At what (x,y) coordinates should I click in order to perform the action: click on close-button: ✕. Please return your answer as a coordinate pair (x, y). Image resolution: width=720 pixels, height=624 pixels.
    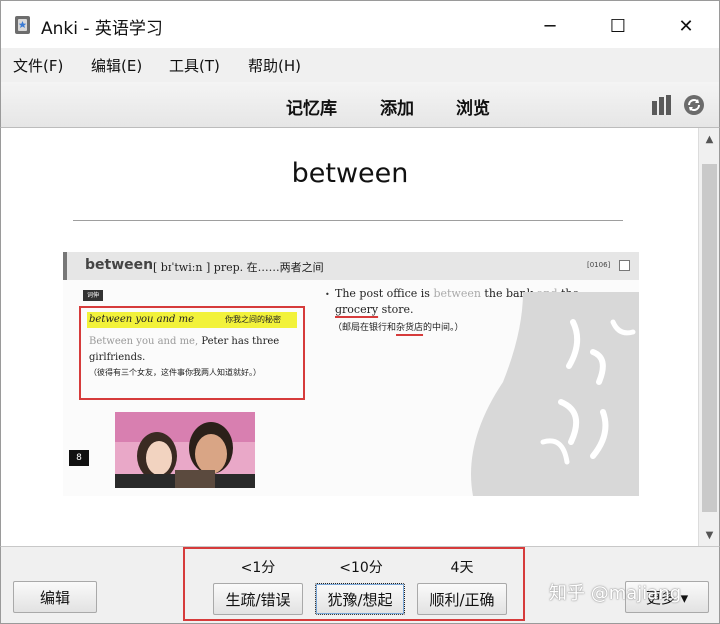
    Looking at the image, I should click on (686, 26).